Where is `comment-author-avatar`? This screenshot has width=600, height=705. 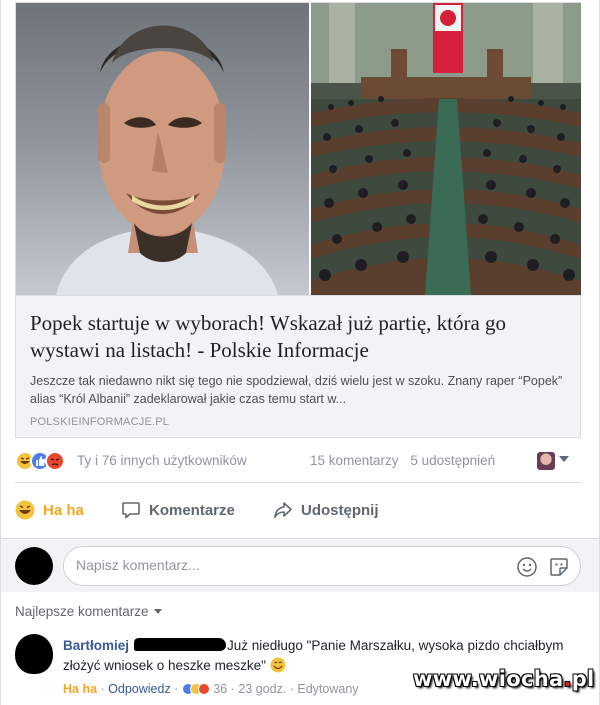 comment-author-avatar is located at coordinates (34, 654).